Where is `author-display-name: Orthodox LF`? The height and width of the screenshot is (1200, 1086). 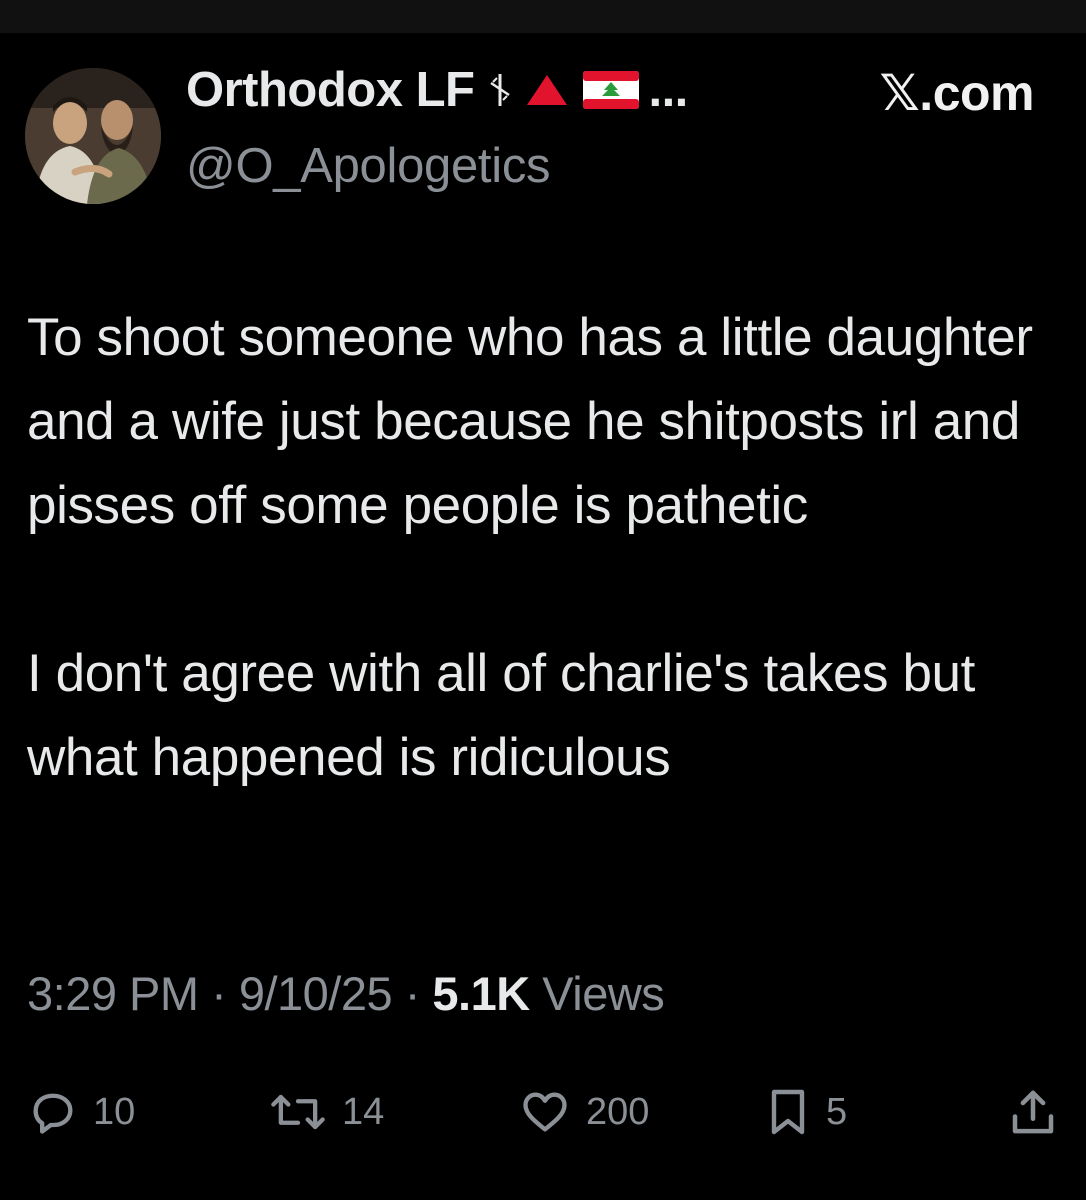
author-display-name: Orthodox LF is located at coordinates (330, 90).